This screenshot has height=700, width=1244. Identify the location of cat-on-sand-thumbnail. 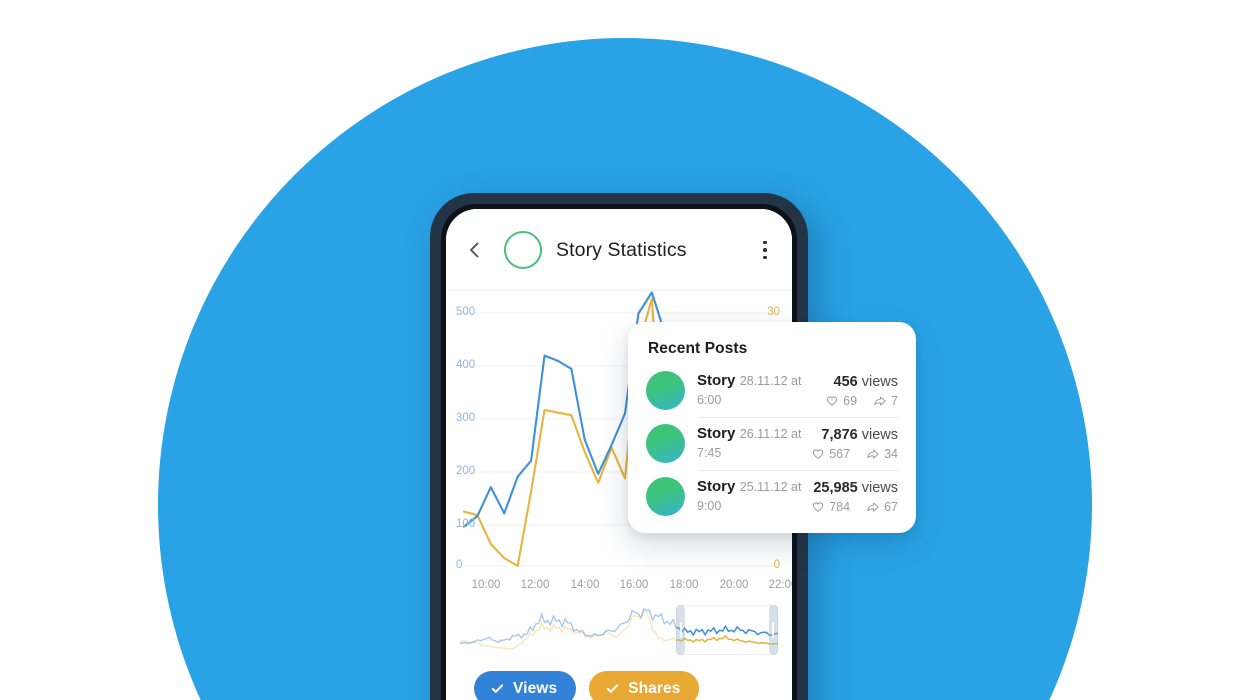
(665, 390).